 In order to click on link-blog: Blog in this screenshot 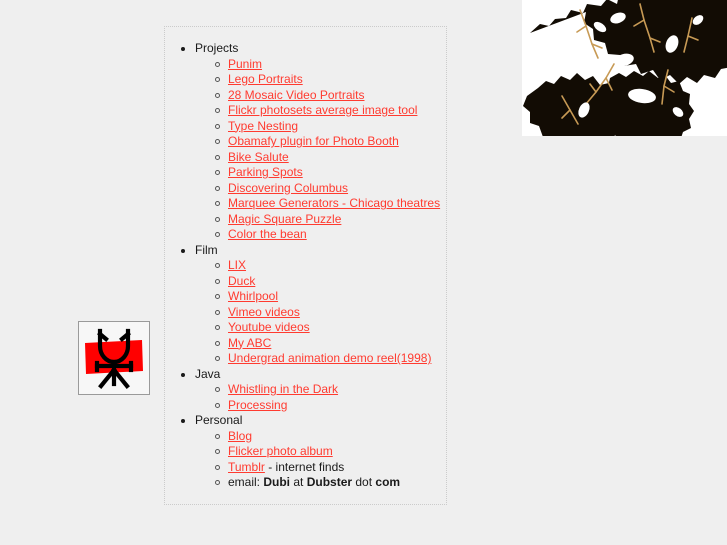, I will do `click(240, 436)`.